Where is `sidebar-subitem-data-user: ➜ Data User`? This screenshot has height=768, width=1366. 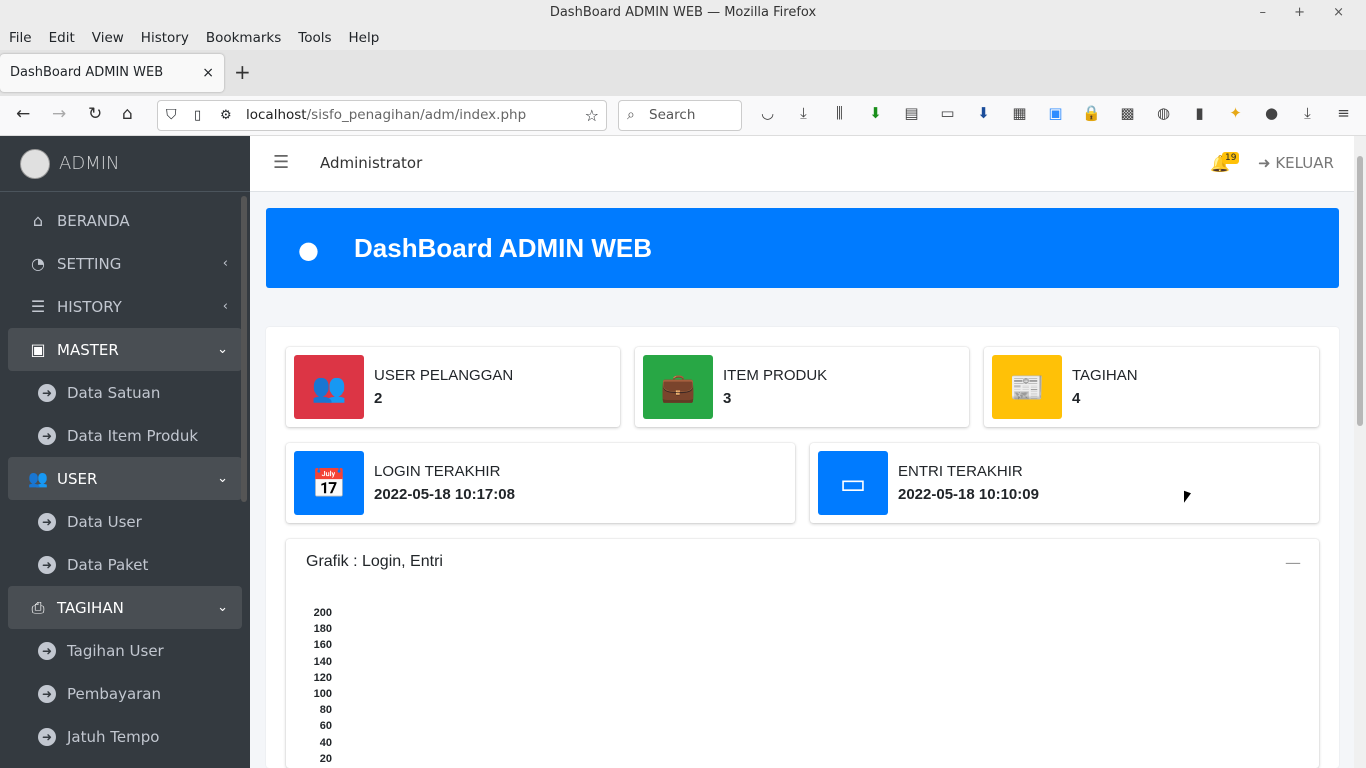 sidebar-subitem-data-user: ➜ Data User is located at coordinates (125, 521).